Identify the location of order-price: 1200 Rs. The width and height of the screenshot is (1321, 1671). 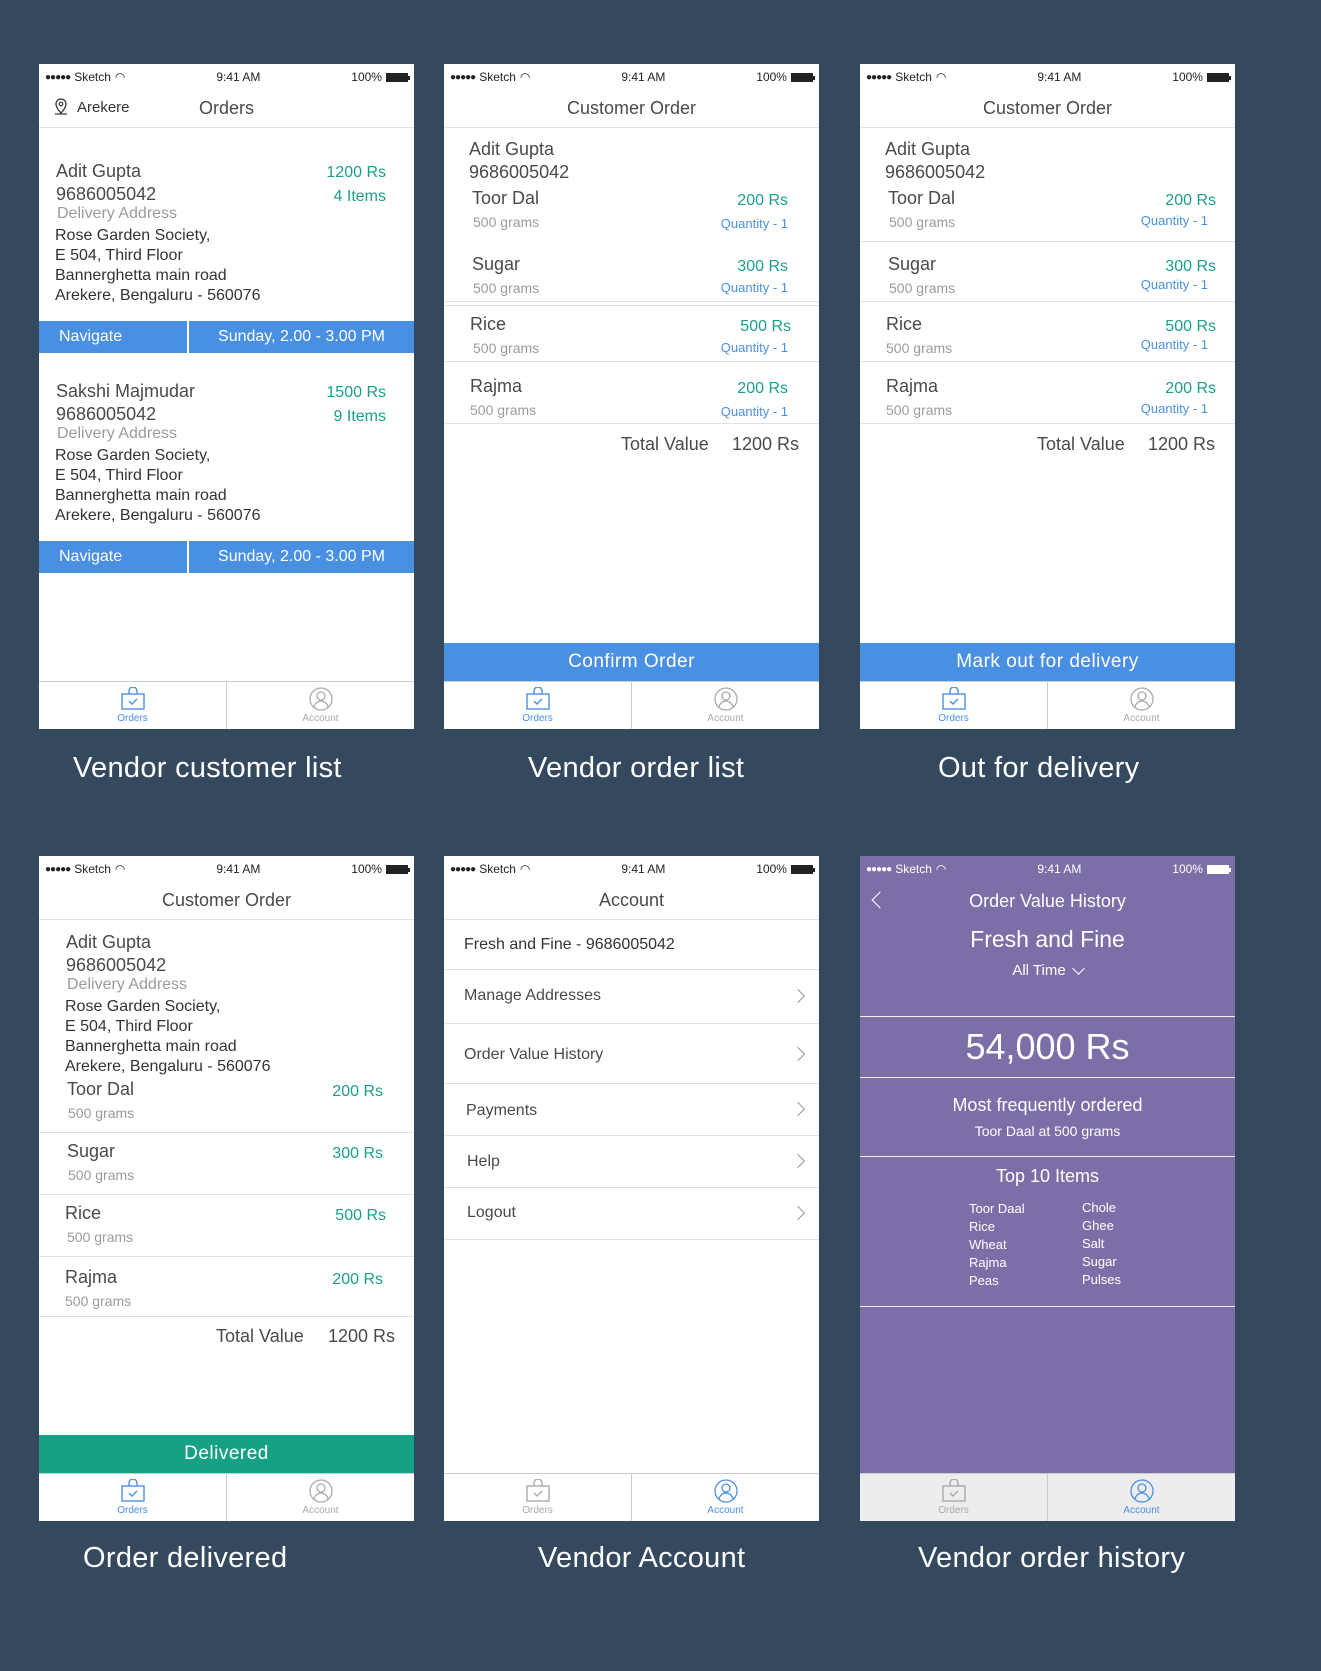
(356, 172).